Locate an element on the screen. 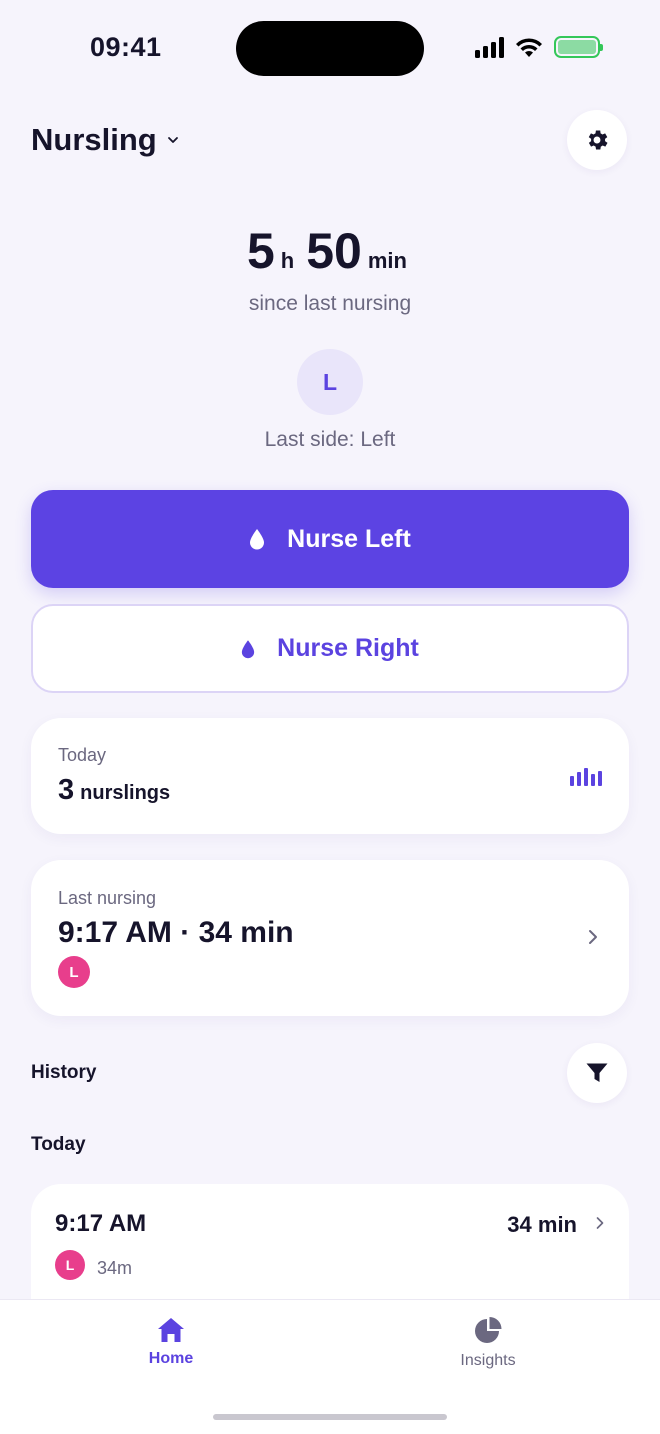 The image size is (660, 1434). time-since-last-nursing: 5 h 50 min since last nursing is located at coordinates (330, 269).